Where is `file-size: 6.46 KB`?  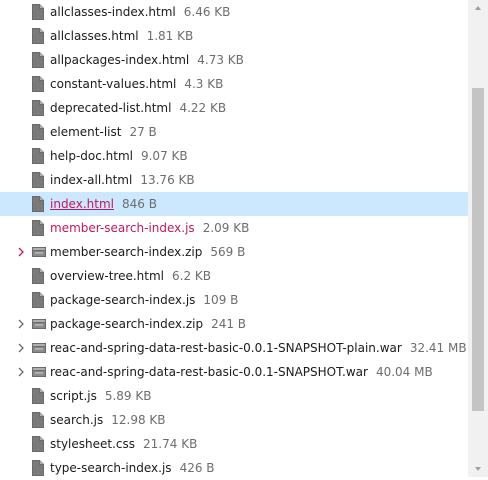
file-size: 6.46 KB is located at coordinates (207, 12).